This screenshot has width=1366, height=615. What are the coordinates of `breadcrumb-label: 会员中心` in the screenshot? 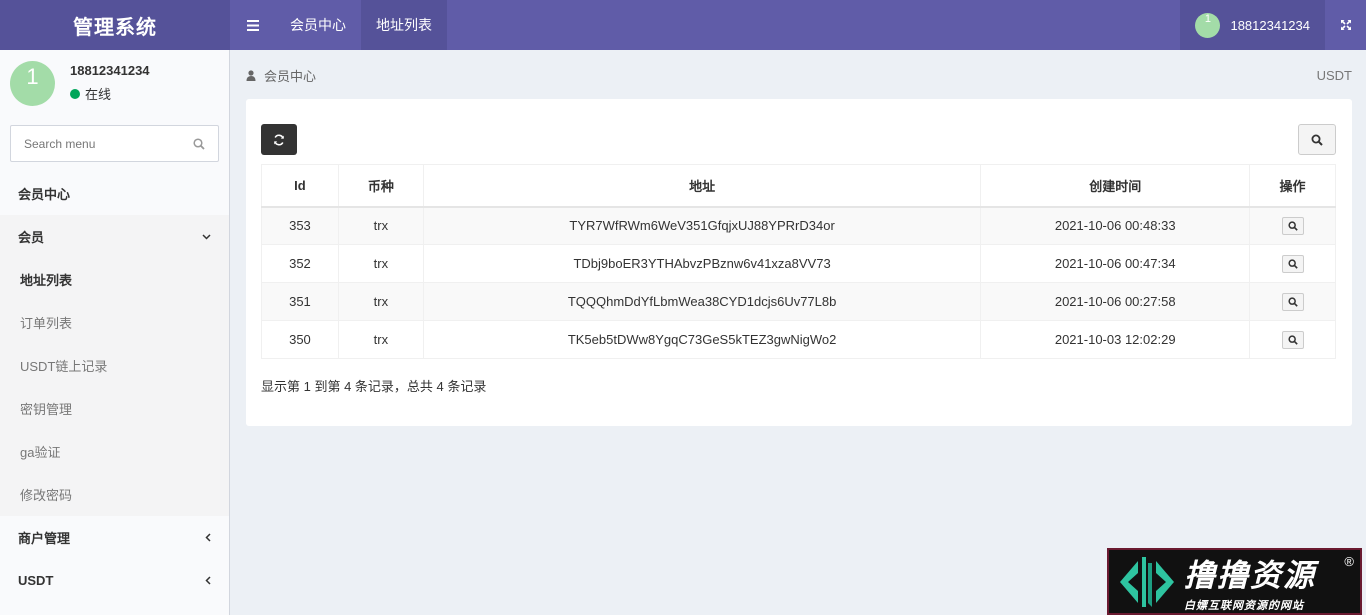 It's located at (290, 76).